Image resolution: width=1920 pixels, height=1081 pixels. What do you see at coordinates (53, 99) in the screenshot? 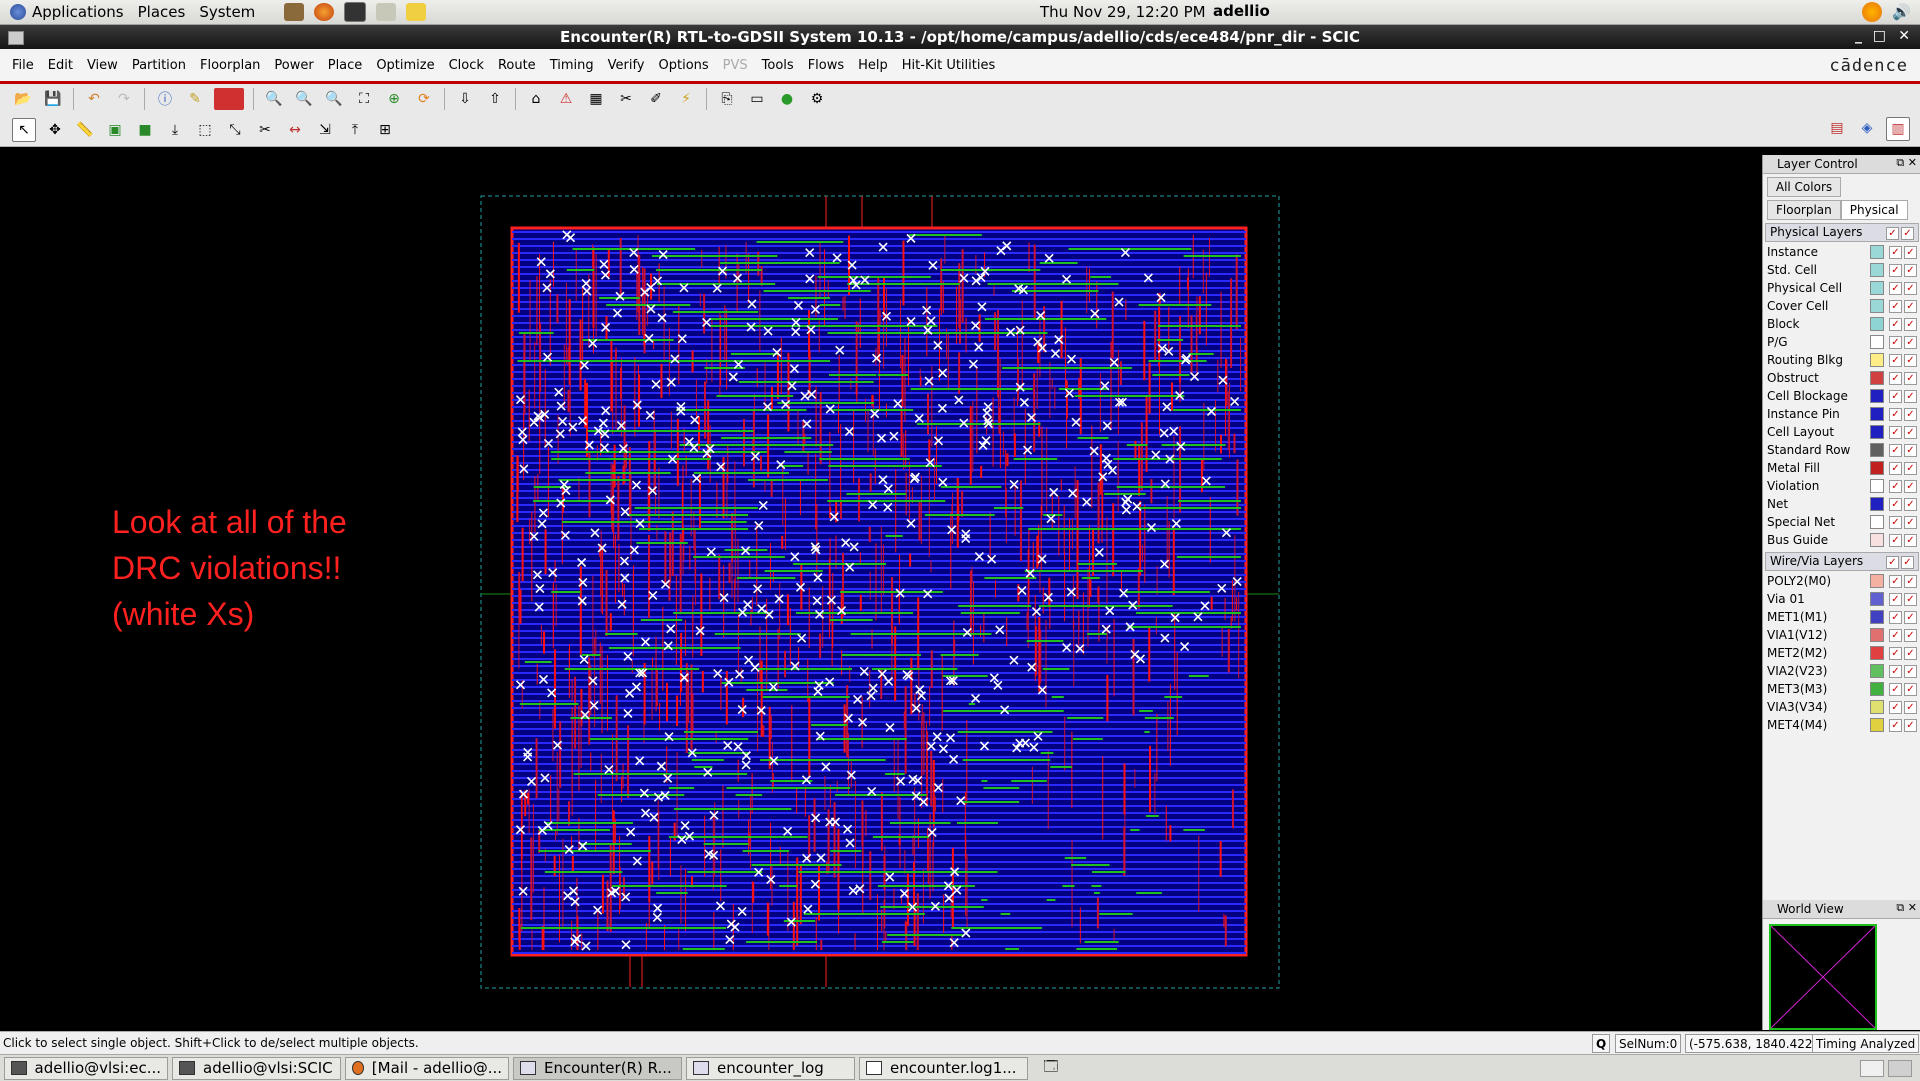
I see `save-icon: 💾` at bounding box center [53, 99].